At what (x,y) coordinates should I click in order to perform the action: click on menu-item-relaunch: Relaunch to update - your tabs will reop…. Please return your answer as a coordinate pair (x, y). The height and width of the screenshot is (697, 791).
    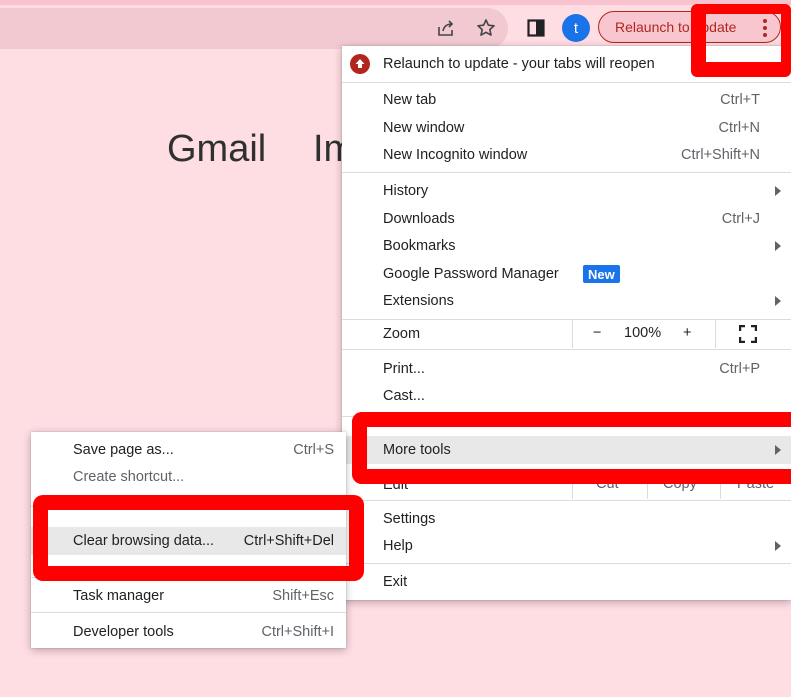
    Looking at the image, I should click on (566, 64).